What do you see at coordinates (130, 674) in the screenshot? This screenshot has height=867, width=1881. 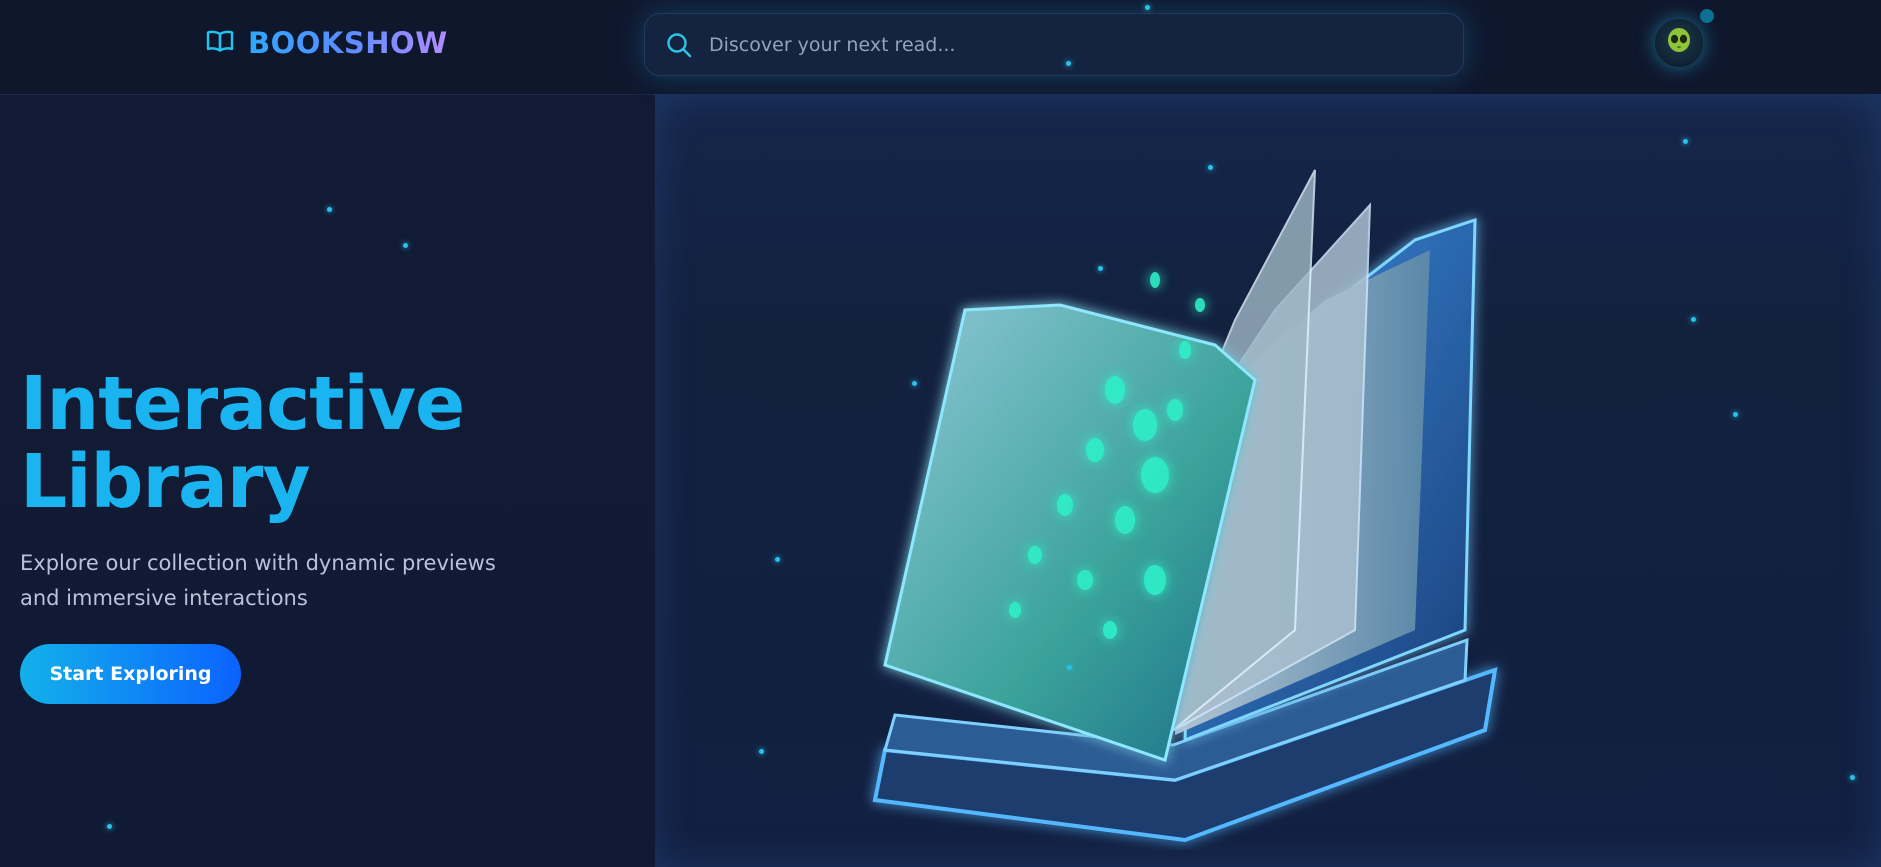 I see `start-exploring-button: Start Exploring` at bounding box center [130, 674].